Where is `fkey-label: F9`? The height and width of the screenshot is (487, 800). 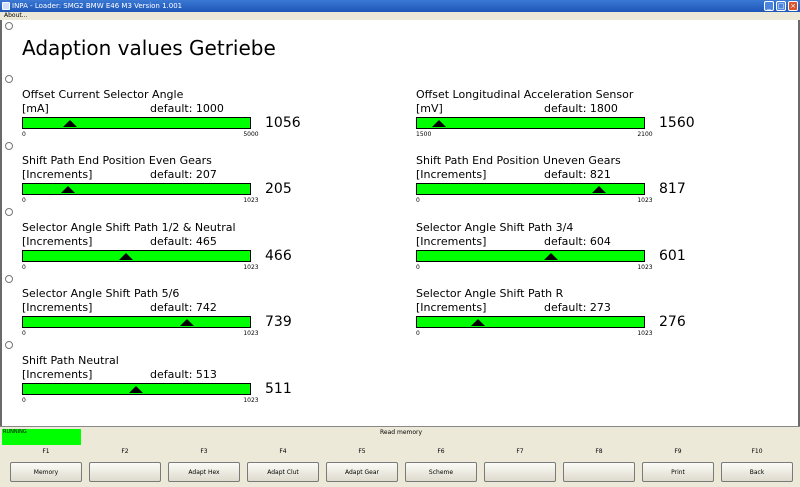 fkey-label: F9 is located at coordinates (678, 451).